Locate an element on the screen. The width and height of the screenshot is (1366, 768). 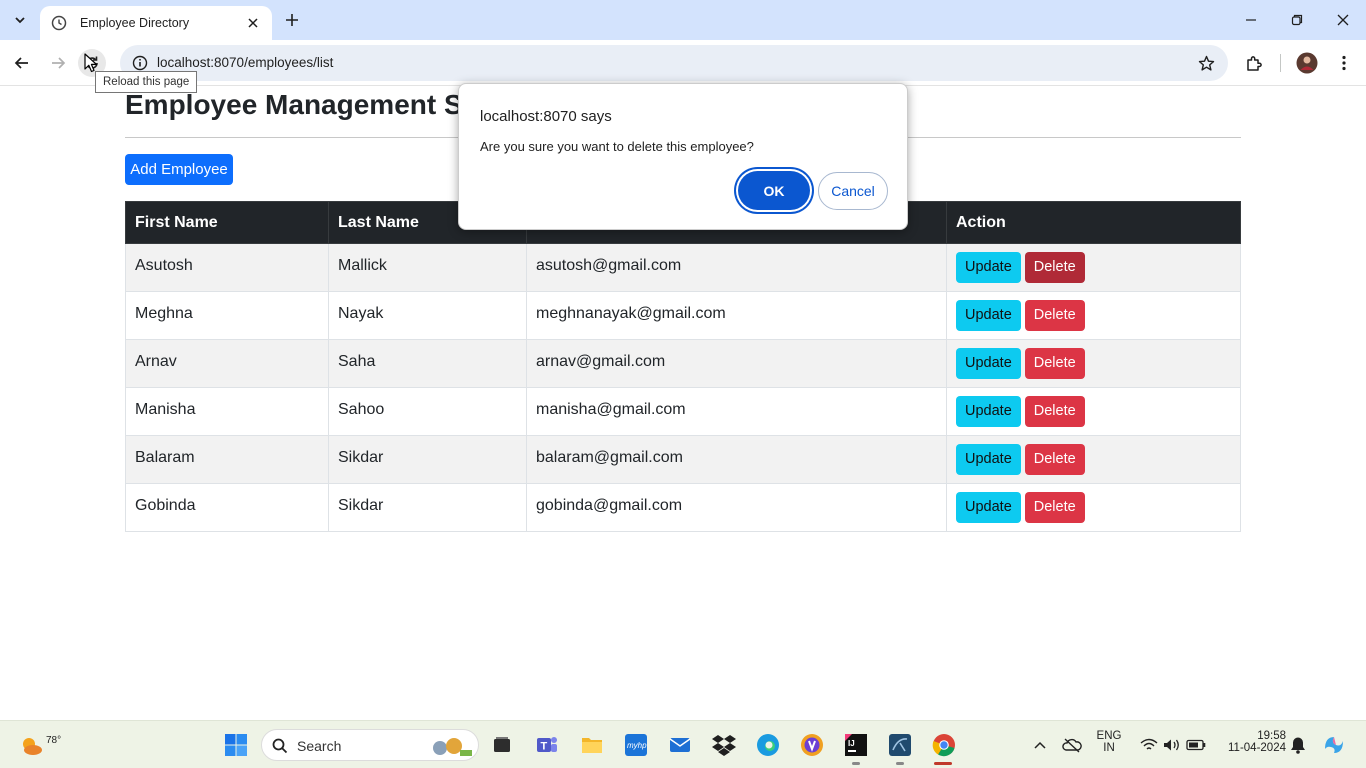
language-region: IN is located at coordinates (1109, 748).